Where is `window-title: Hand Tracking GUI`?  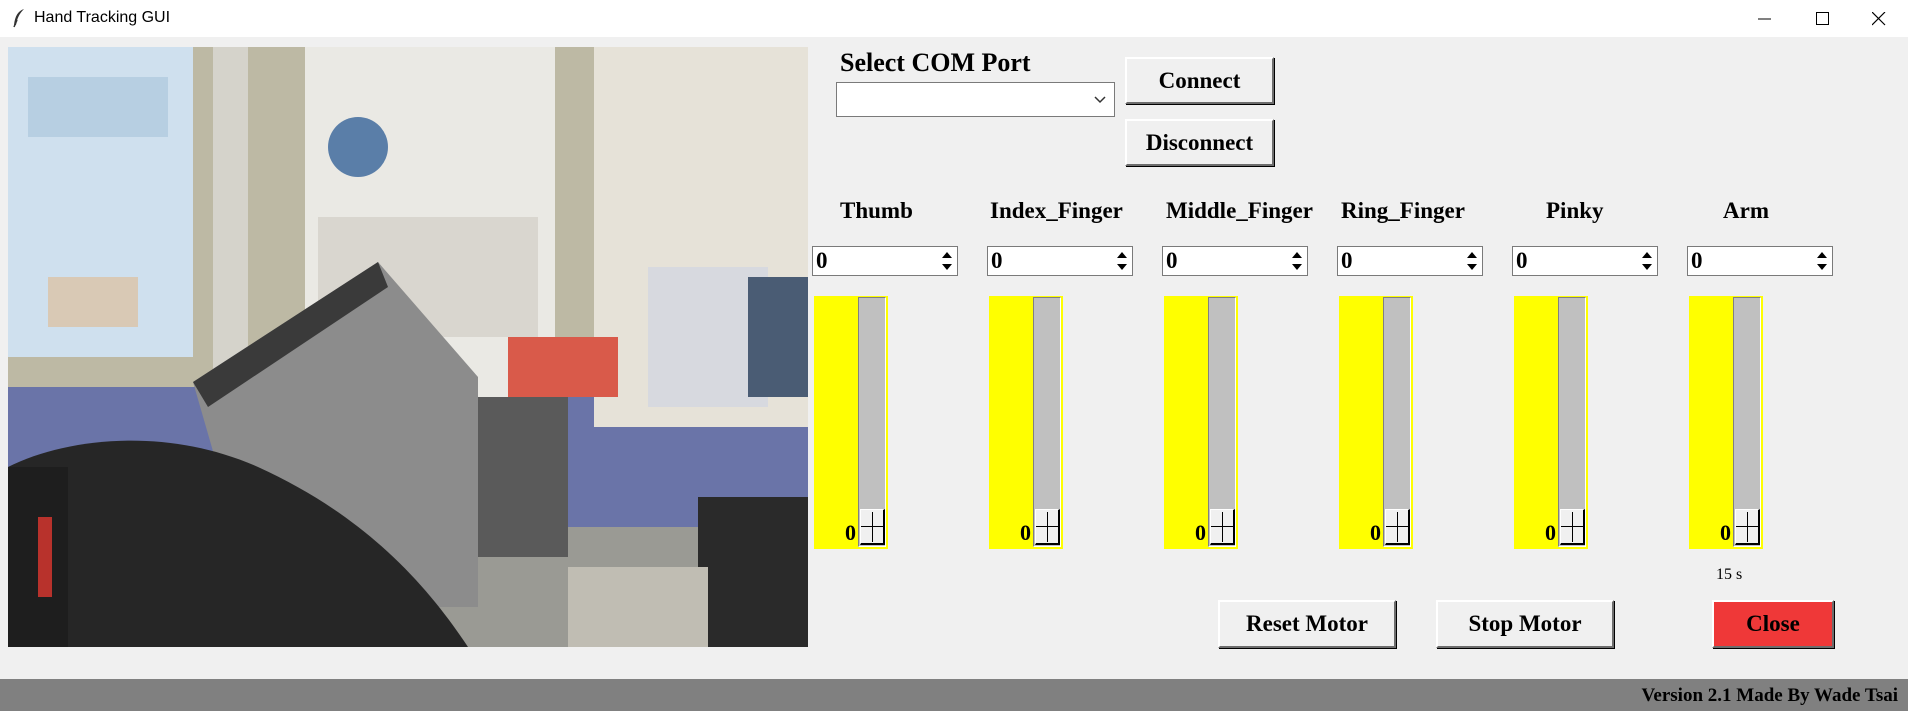 window-title: Hand Tracking GUI is located at coordinates (102, 17).